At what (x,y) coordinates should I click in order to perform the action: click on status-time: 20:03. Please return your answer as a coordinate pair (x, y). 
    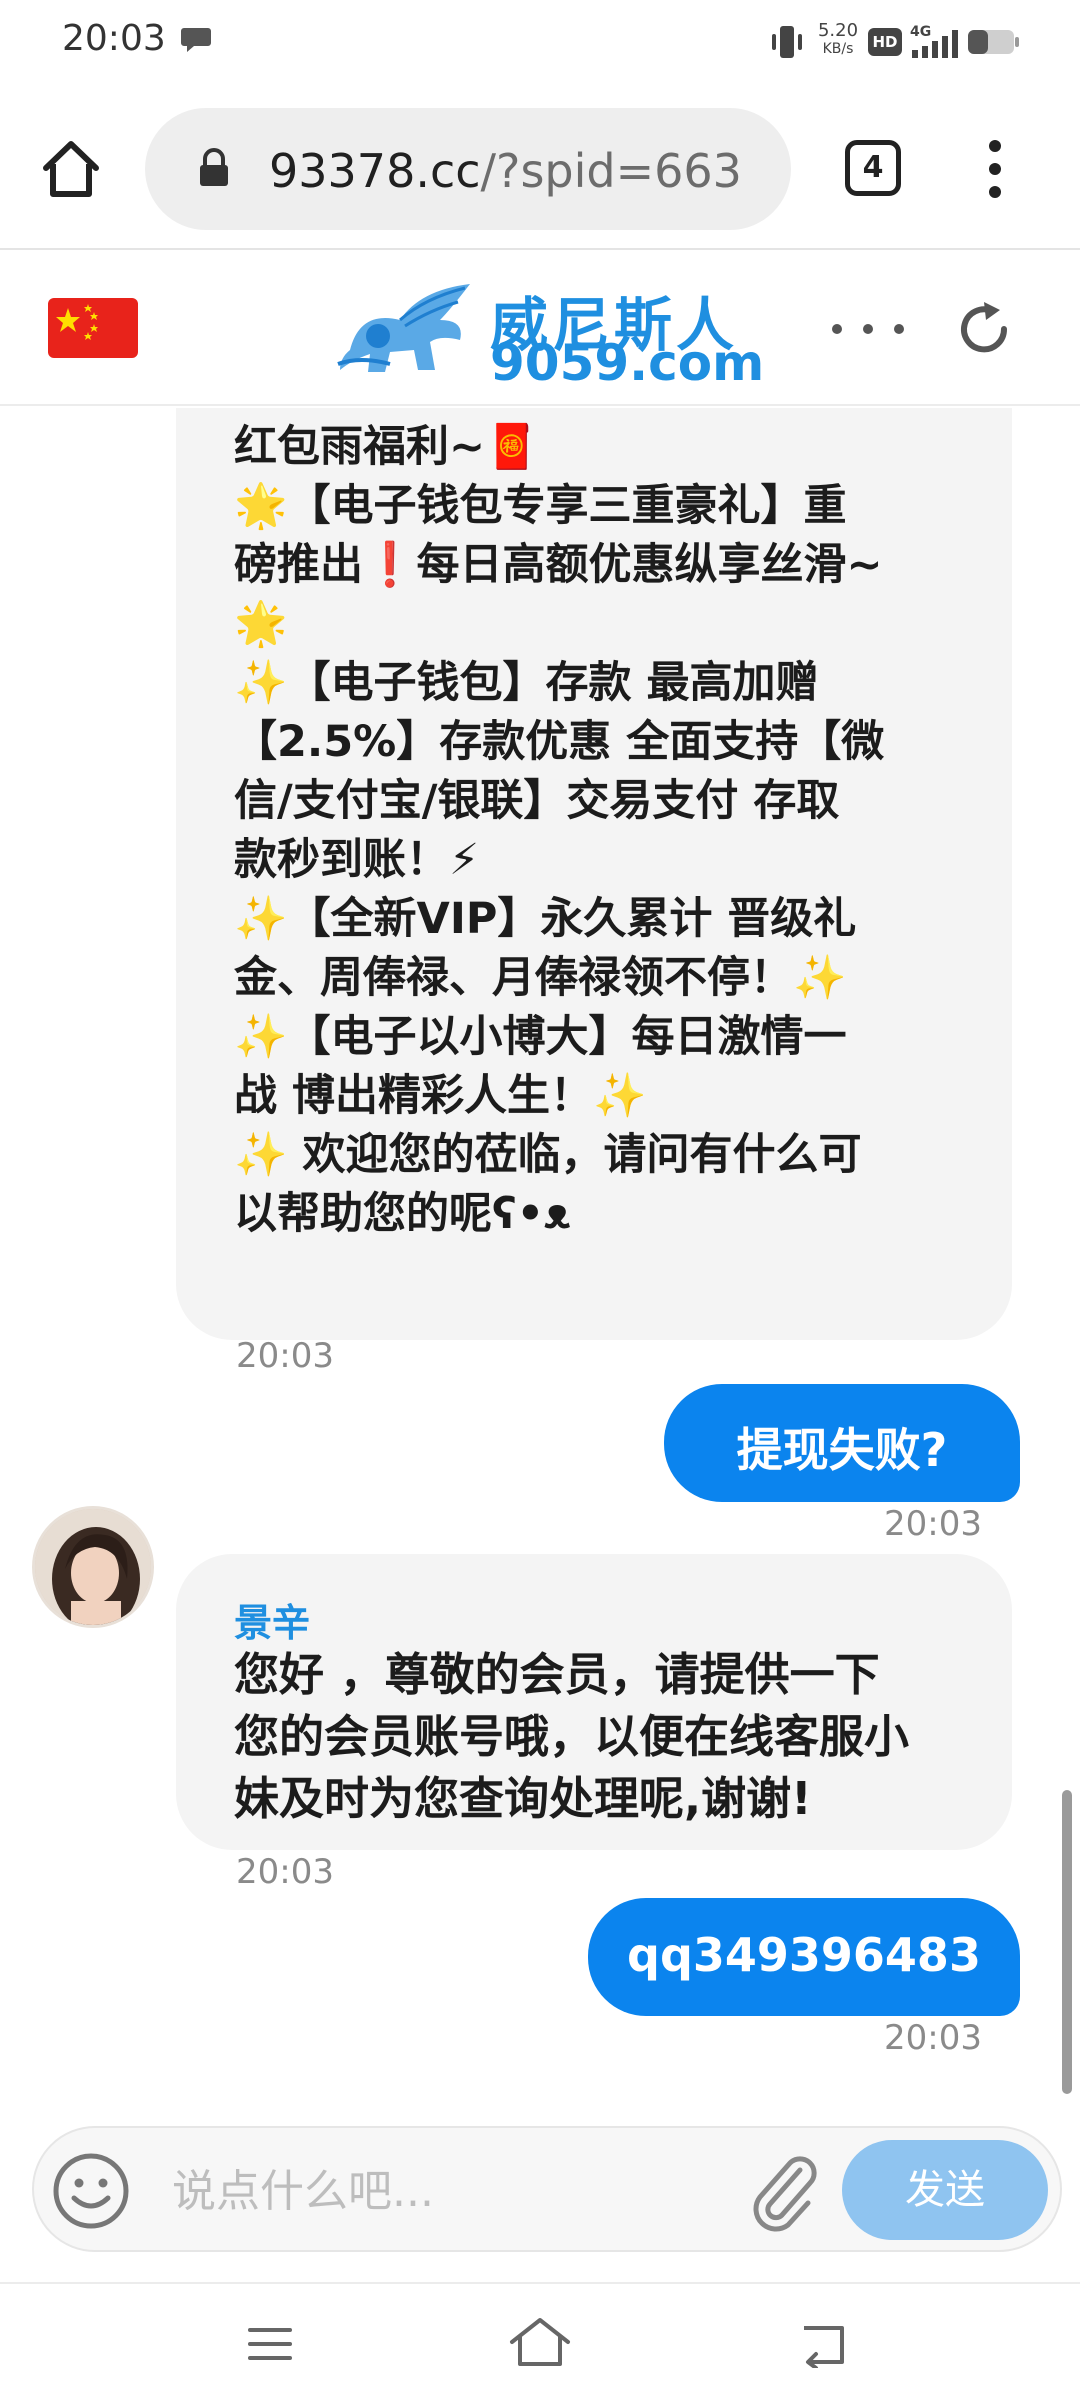
    Looking at the image, I should click on (114, 38).